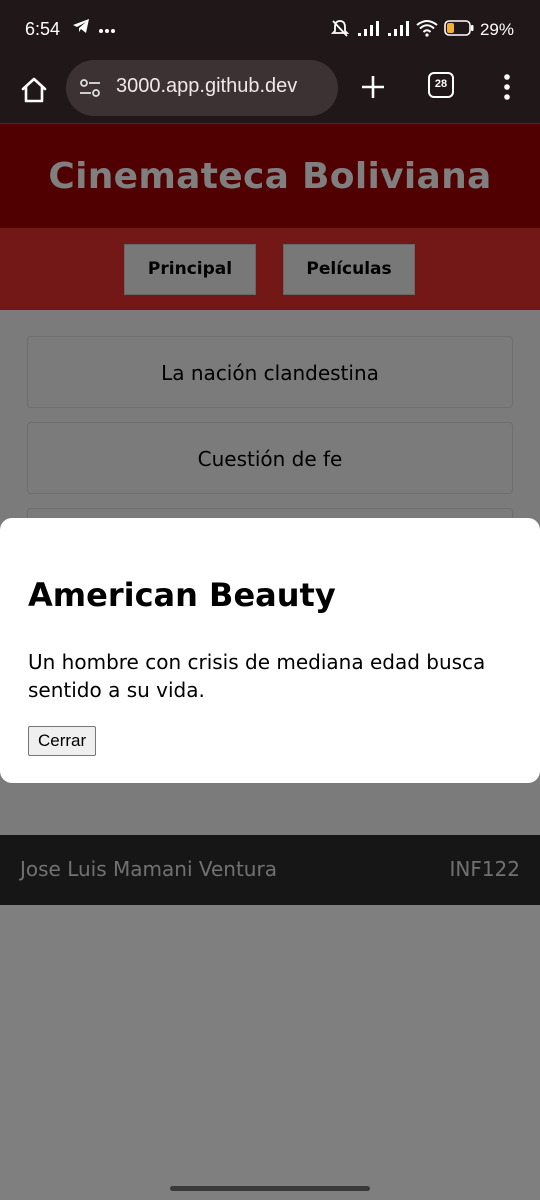 This screenshot has height=1200, width=540. Describe the element at coordinates (43, 29) in the screenshot. I see `status-time: 6:54` at that location.